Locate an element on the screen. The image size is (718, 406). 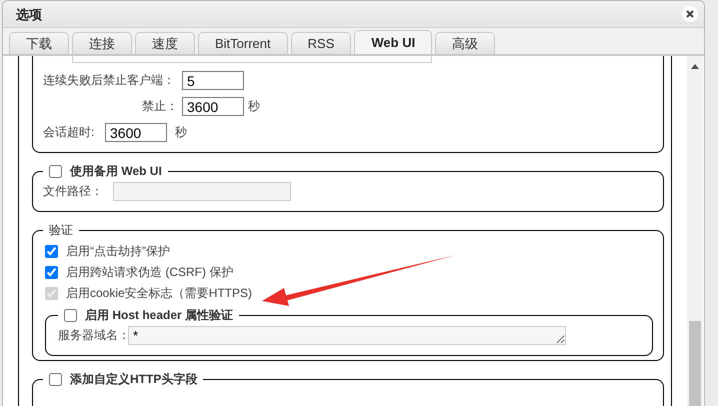
field-label: 会话超时: is located at coordinates (69, 132).